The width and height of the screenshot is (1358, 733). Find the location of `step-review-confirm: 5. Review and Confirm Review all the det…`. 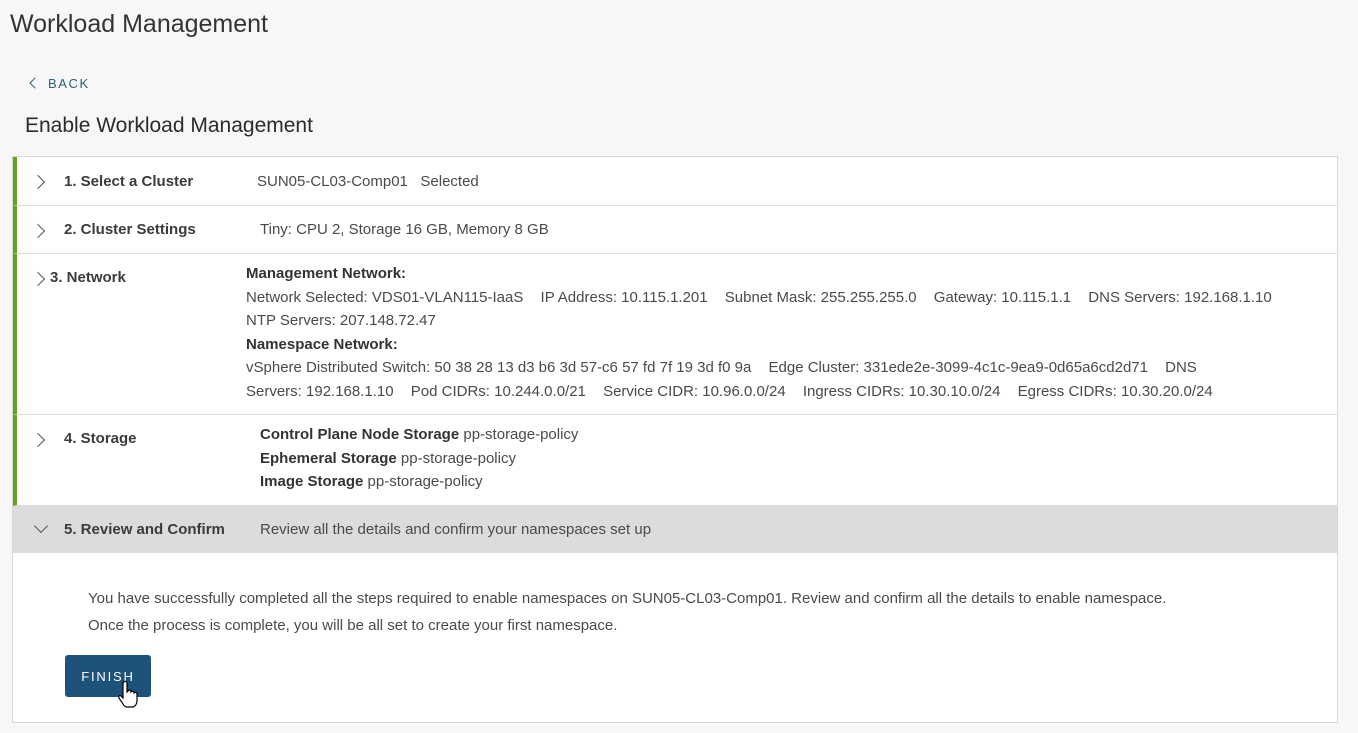

step-review-confirm: 5. Review and Confirm Review all the det… is located at coordinates (675, 529).